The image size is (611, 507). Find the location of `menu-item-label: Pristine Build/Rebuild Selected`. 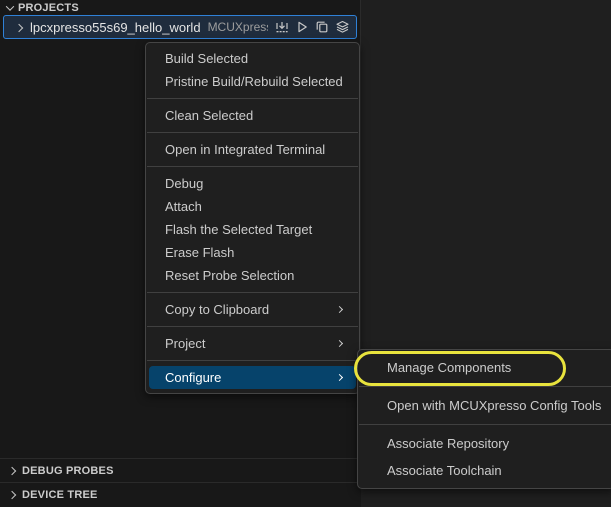

menu-item-label: Pristine Build/Rebuild Selected is located at coordinates (254, 81).